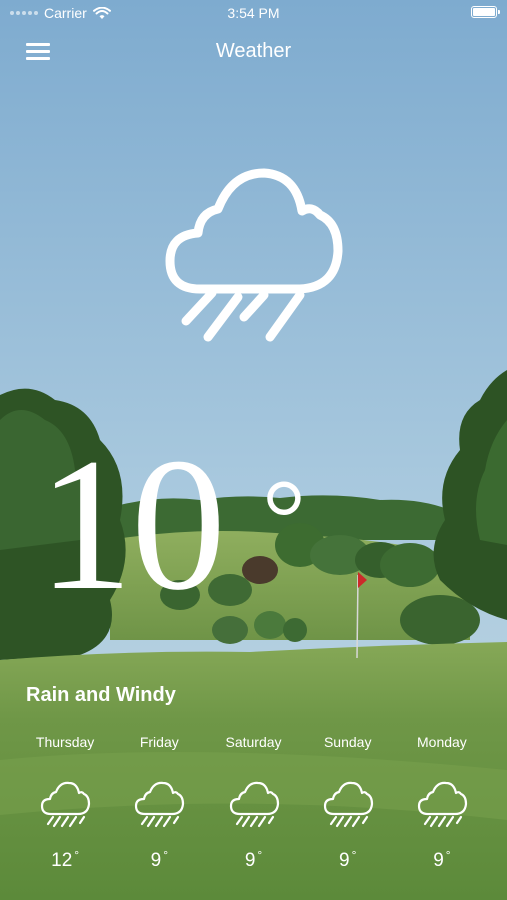  I want to click on status-time: 3:54 PM, so click(253, 13).